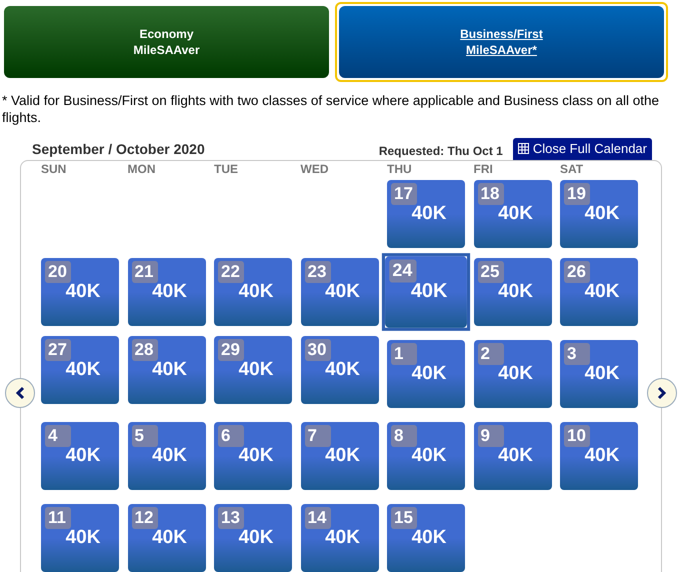 The height and width of the screenshot is (572, 680). I want to click on requested-date: Requested: Thu Oct 1, so click(440, 151).